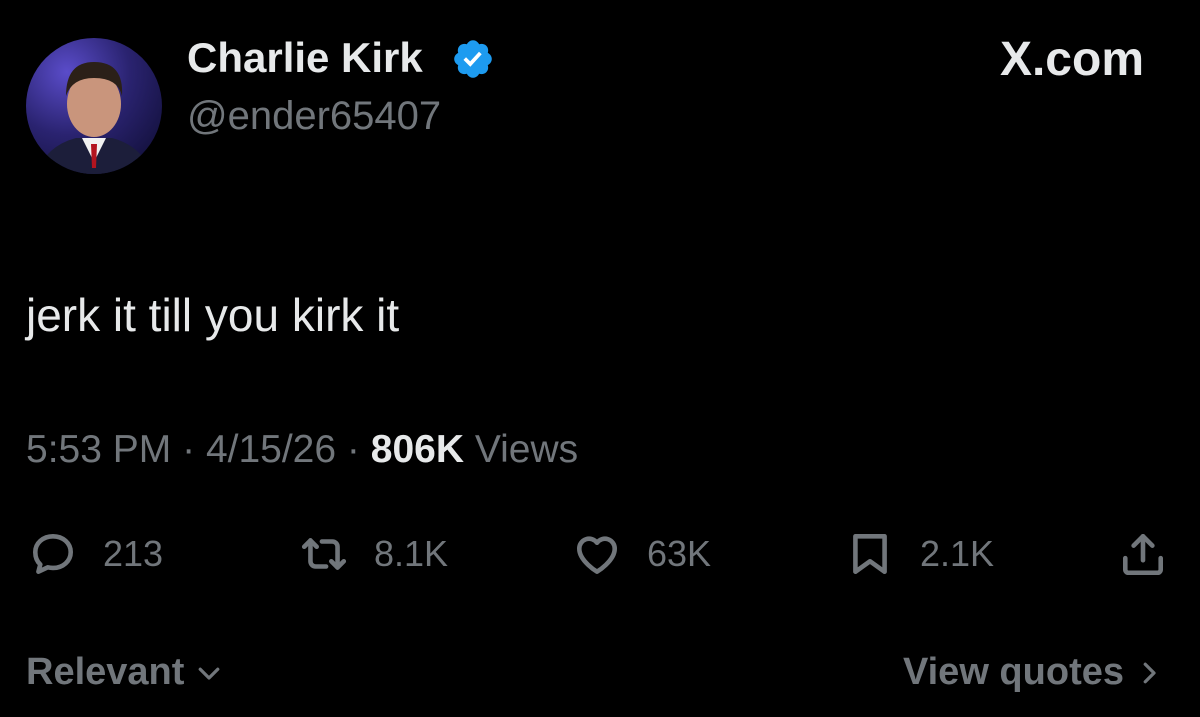  What do you see at coordinates (679, 553) in the screenshot?
I see `like-count: 63K` at bounding box center [679, 553].